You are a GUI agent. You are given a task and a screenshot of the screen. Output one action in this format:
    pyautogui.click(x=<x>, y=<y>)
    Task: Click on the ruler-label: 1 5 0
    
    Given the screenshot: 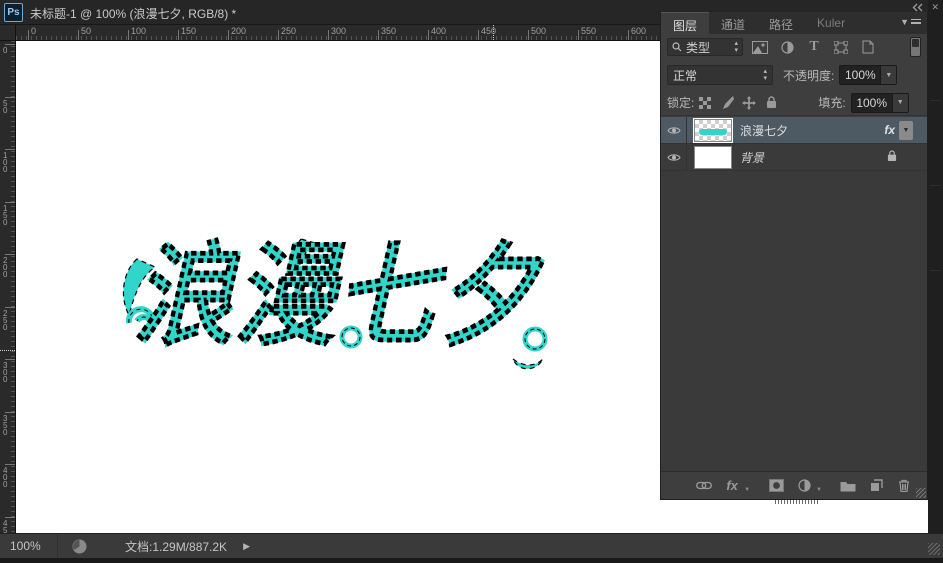 What is the action you would take?
    pyautogui.click(x=5, y=215)
    